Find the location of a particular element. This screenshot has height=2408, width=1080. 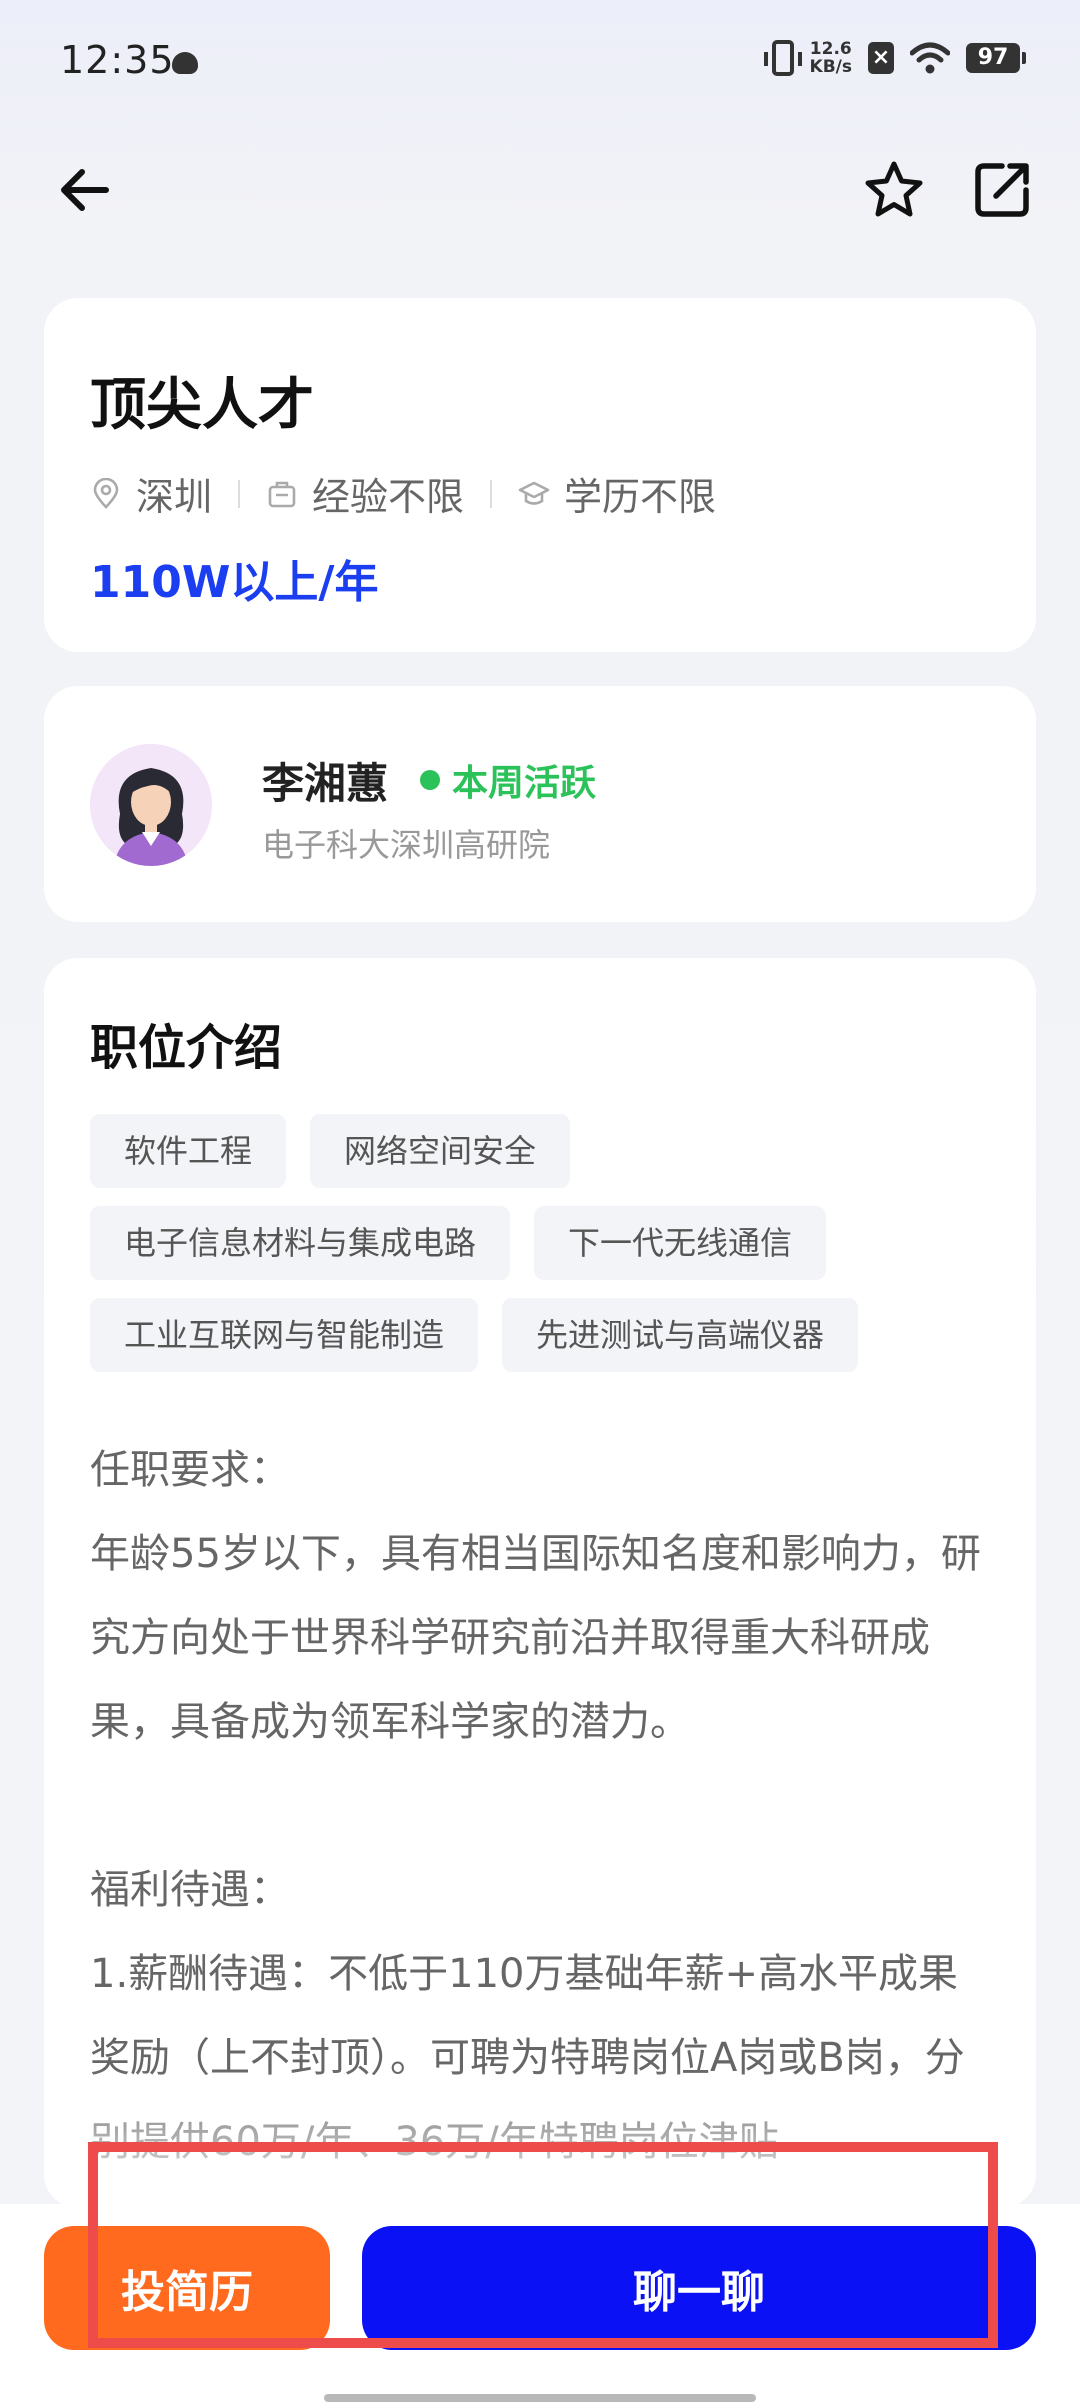

description-heading: 职位介绍 is located at coordinates (186, 1048).